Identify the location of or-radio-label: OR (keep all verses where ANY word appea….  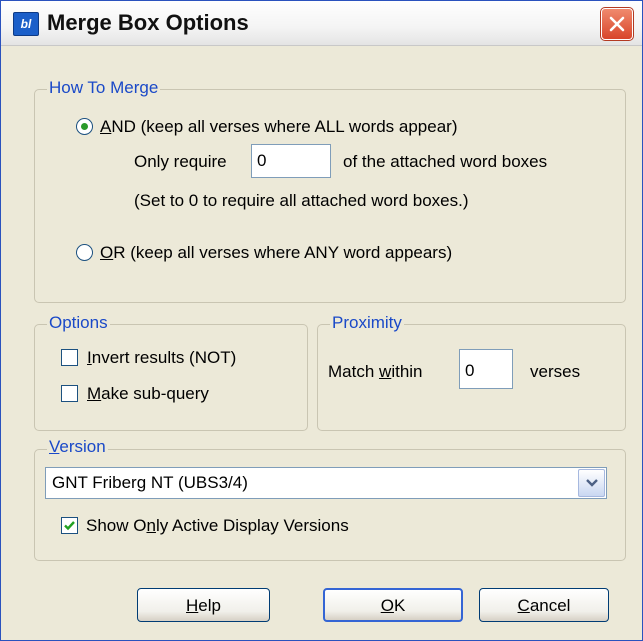
(276, 253).